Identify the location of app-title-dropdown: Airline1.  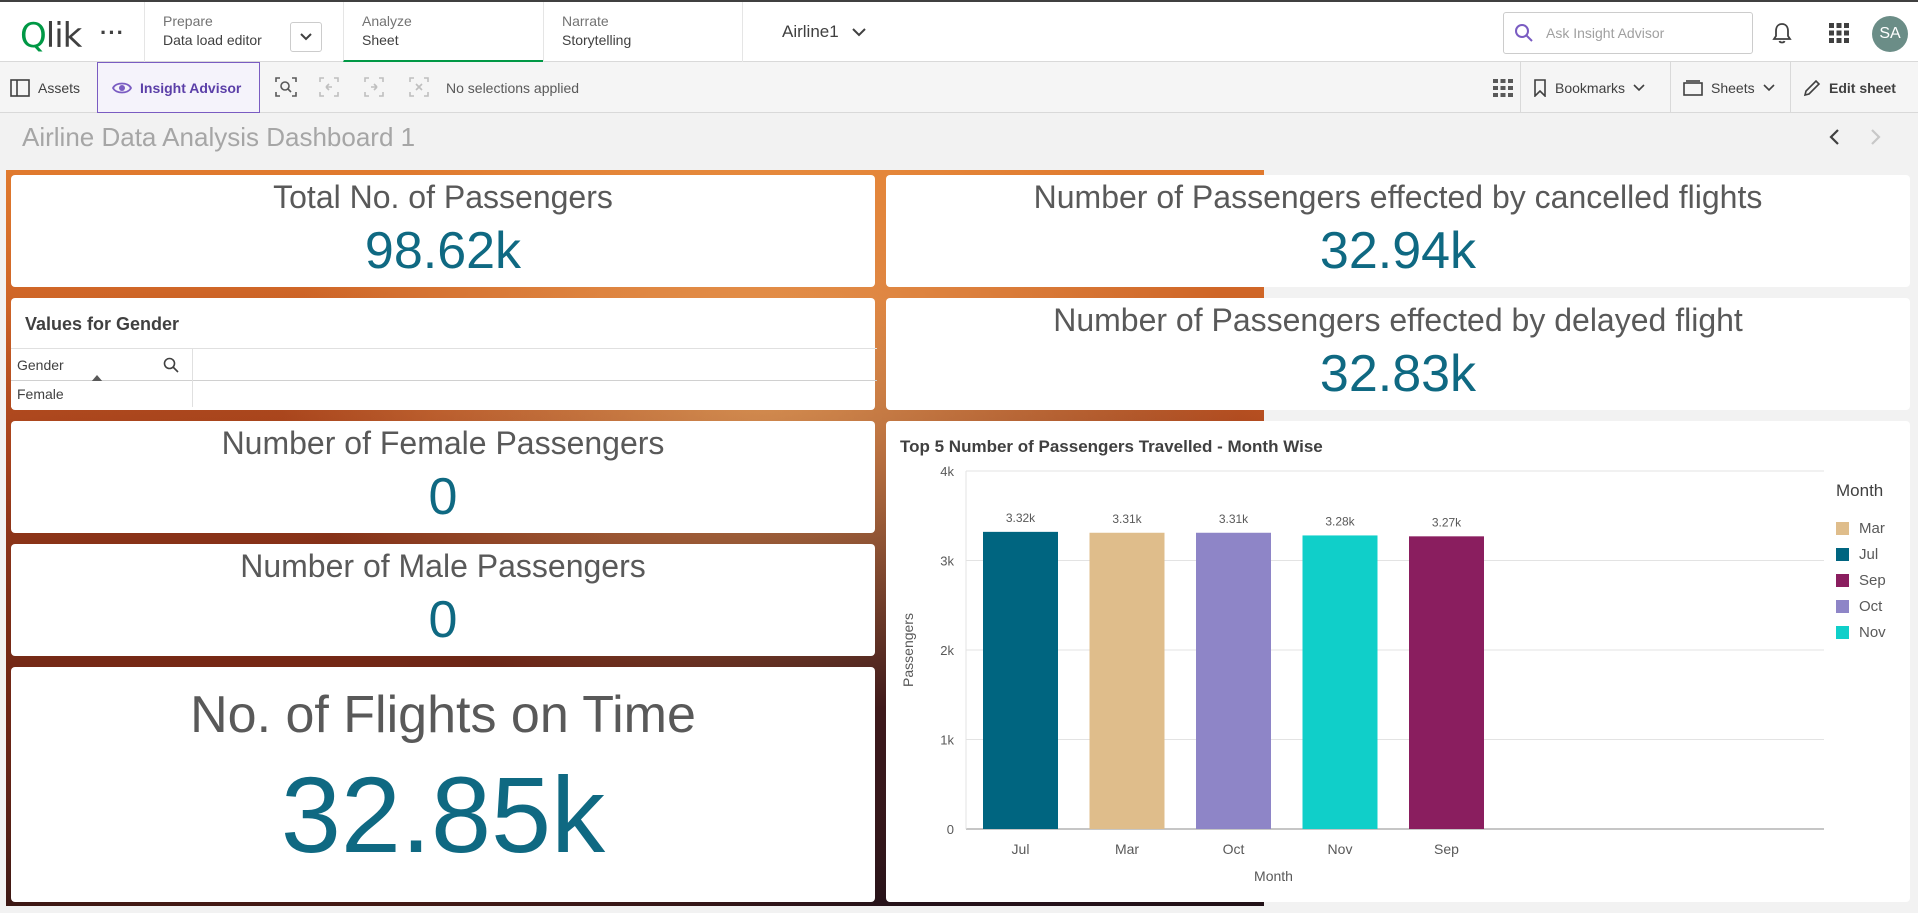
(824, 32).